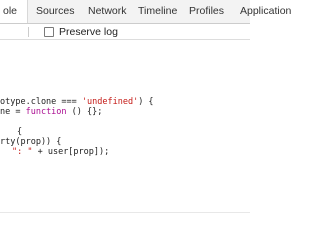 The width and height of the screenshot is (320, 250). What do you see at coordinates (107, 11) in the screenshot?
I see `tab-network: Network` at bounding box center [107, 11].